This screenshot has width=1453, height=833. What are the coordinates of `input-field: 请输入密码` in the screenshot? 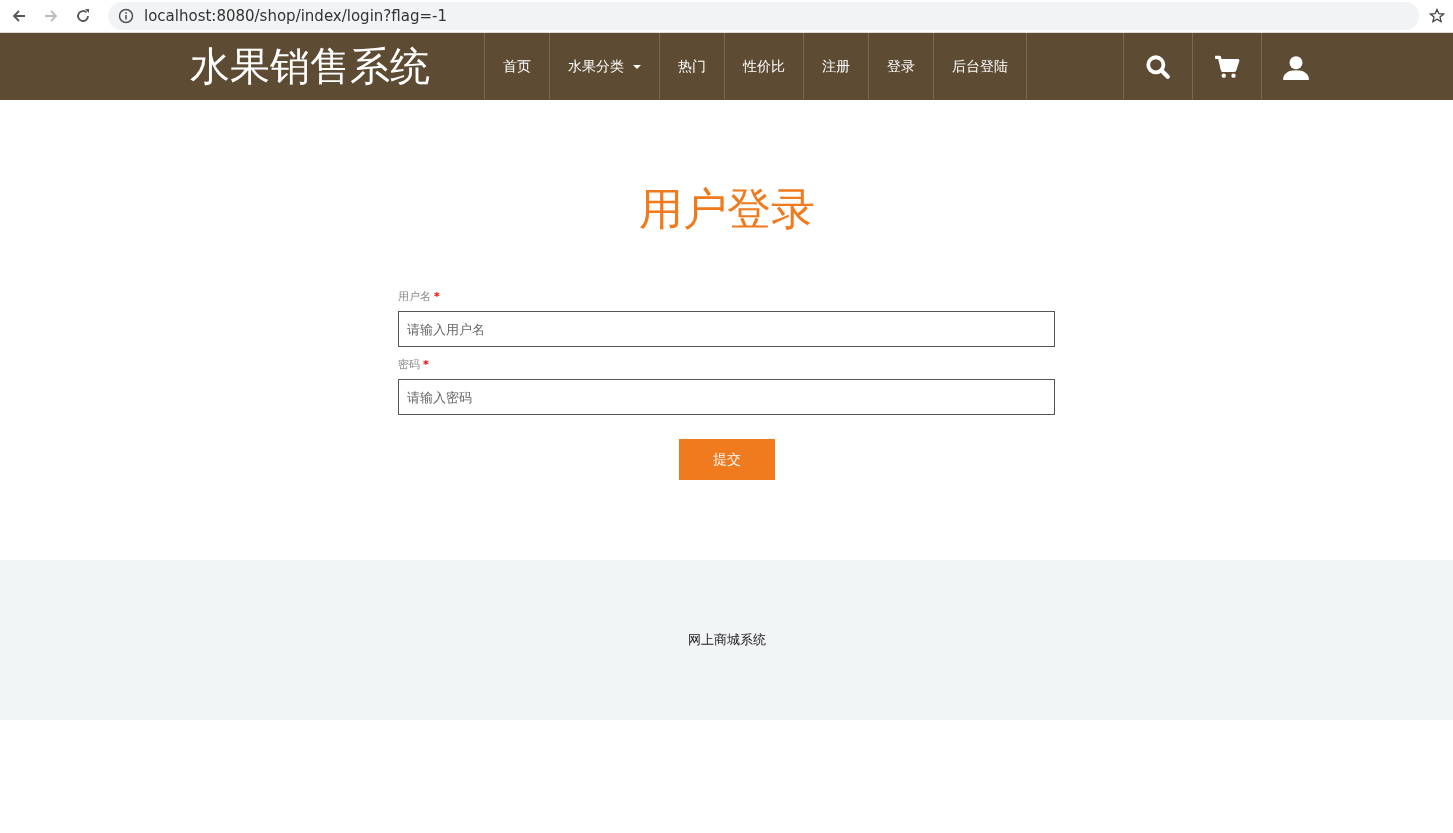 It's located at (726, 397).